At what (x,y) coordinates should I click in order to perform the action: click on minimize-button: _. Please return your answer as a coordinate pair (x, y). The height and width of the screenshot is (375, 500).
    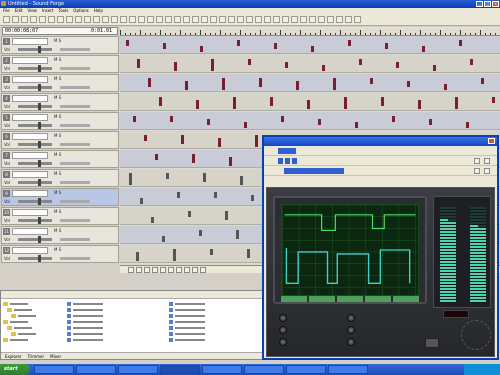
    Looking at the image, I should click on (479, 4).